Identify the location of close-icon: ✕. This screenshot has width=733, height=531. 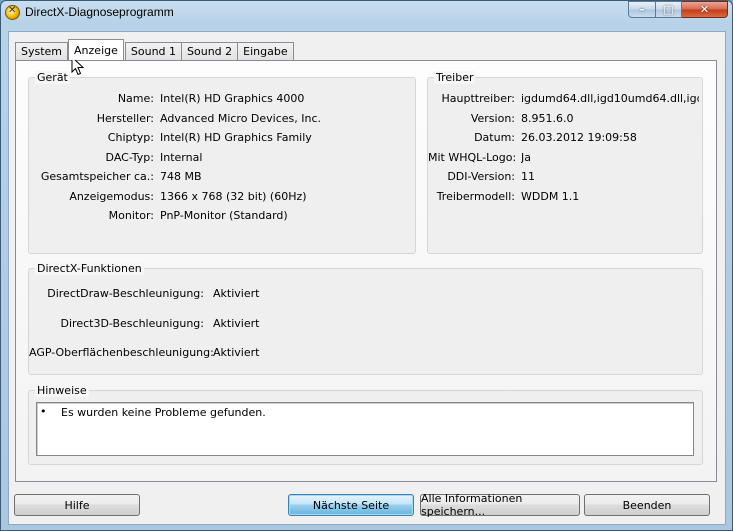
(704, 9).